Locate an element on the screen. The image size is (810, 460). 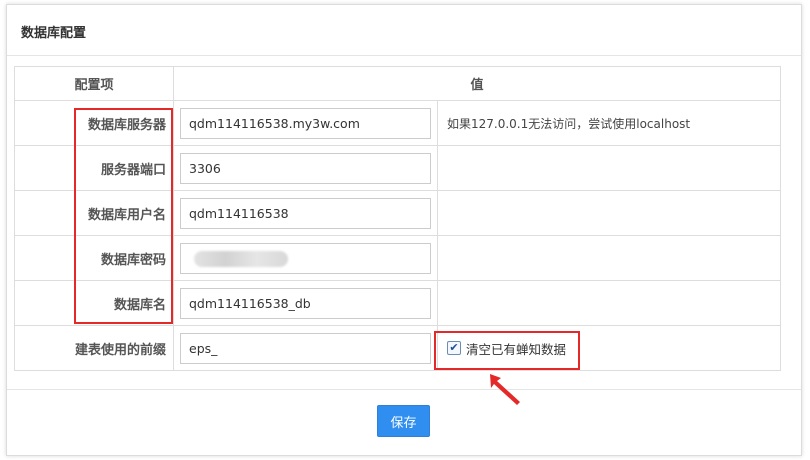
prefix-input is located at coordinates (305, 348).